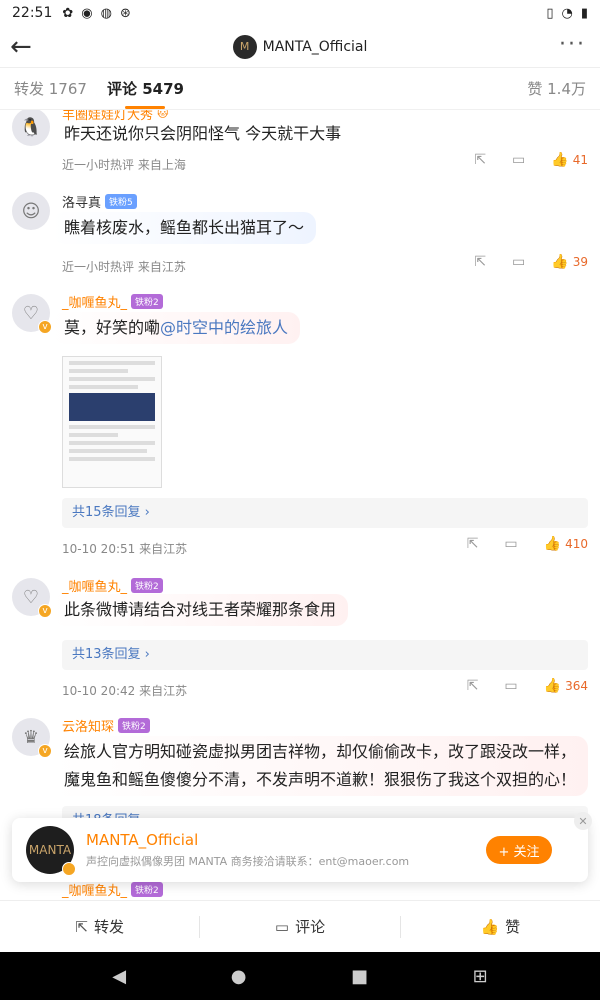 This screenshot has width=600, height=1000. I want to click on app-icon: ✿, so click(68, 13).